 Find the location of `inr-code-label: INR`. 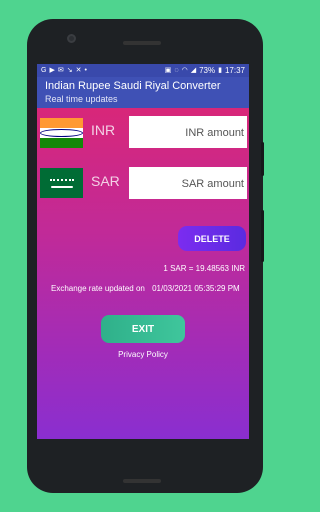

inr-code-label: INR is located at coordinates (103, 130).